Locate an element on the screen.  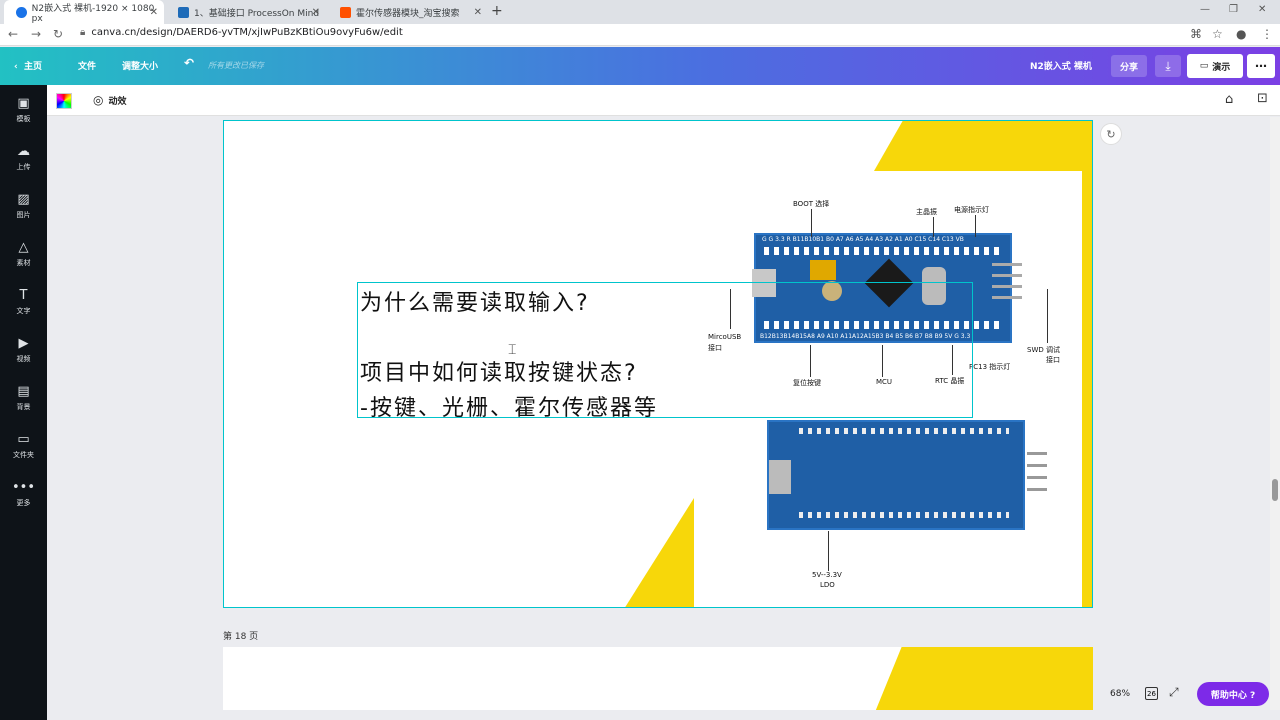
format-painter-icon: ⌂ is located at coordinates (1229, 99).